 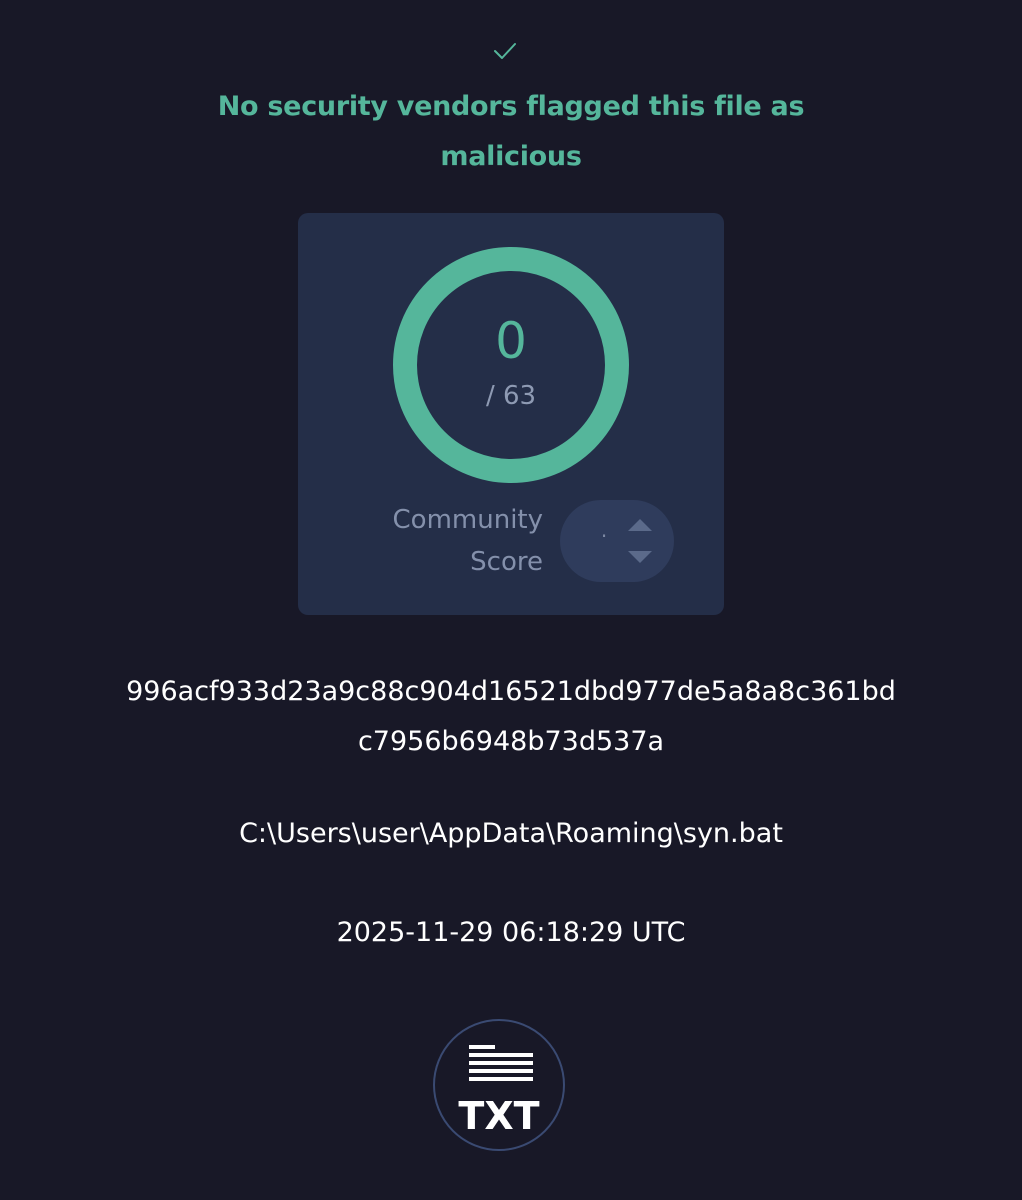 I want to click on detection-score-card: 0 / 63 Community Score ·, so click(x=511, y=414).